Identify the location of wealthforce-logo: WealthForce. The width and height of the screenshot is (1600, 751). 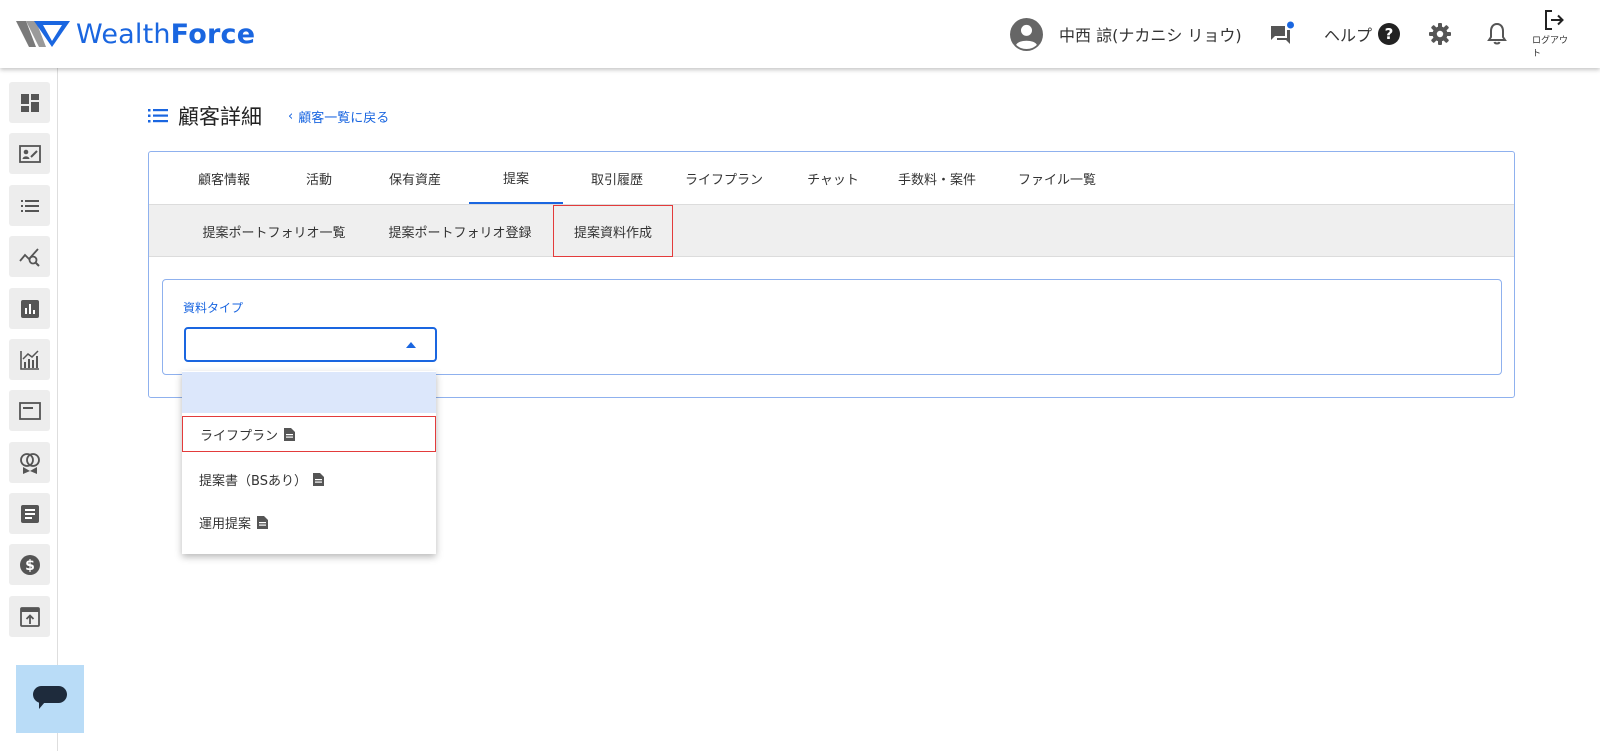
(135, 34).